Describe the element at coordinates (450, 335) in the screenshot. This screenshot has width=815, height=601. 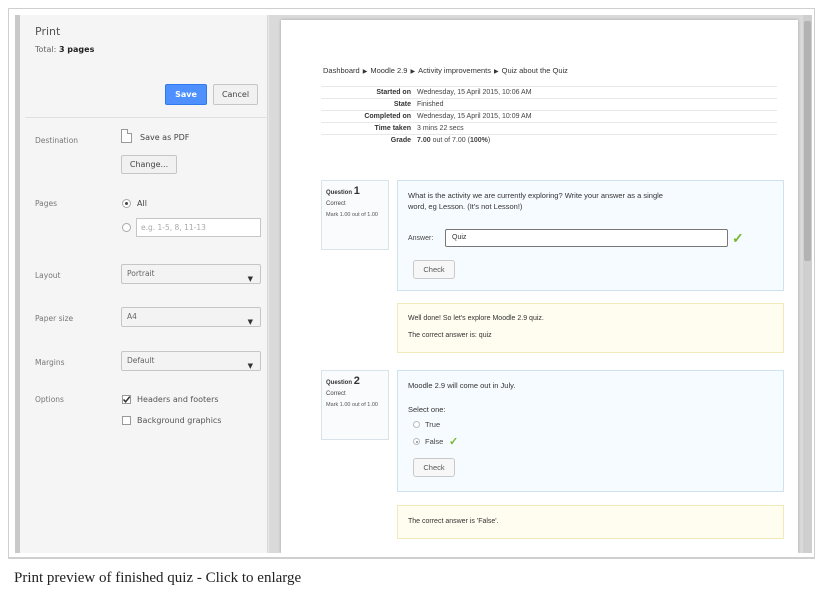
I see `correct-answer-text: The correct answer is: quiz` at that location.